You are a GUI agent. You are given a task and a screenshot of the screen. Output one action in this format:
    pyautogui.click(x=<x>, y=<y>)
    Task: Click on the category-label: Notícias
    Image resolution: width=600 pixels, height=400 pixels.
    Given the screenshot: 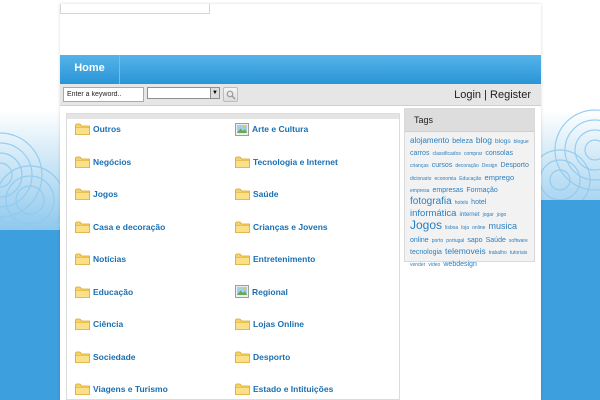 What is the action you would take?
    pyautogui.click(x=109, y=259)
    